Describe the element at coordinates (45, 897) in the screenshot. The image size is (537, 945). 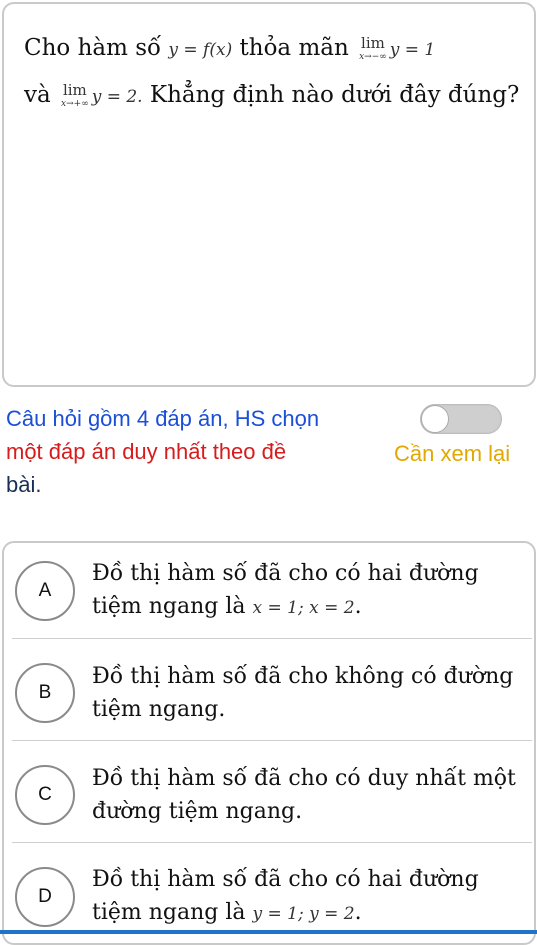
I see `option-radio-d: D` at that location.